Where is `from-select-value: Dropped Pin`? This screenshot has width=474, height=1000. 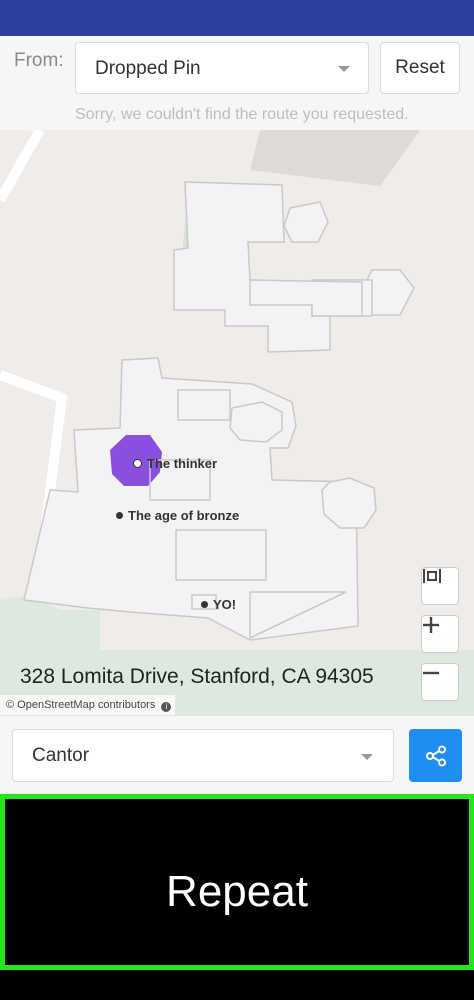
from-select-value: Dropped Pin is located at coordinates (148, 68).